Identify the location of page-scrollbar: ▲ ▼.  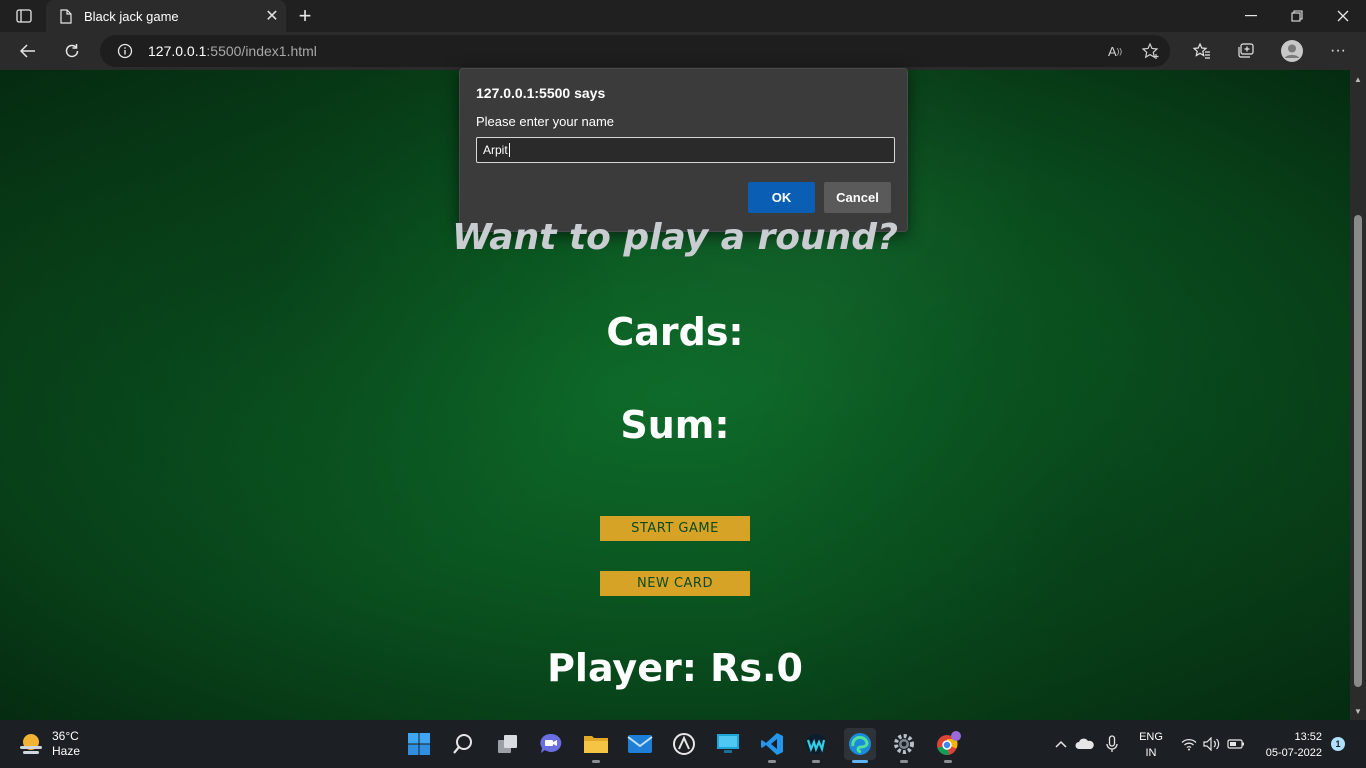
(1358, 395).